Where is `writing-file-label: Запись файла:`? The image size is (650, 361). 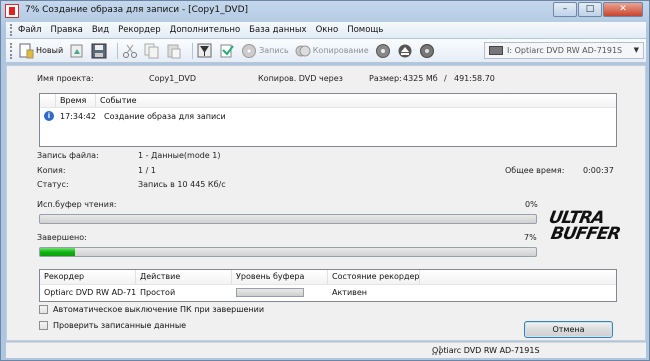 writing-file-label: Запись файла: is located at coordinates (68, 155).